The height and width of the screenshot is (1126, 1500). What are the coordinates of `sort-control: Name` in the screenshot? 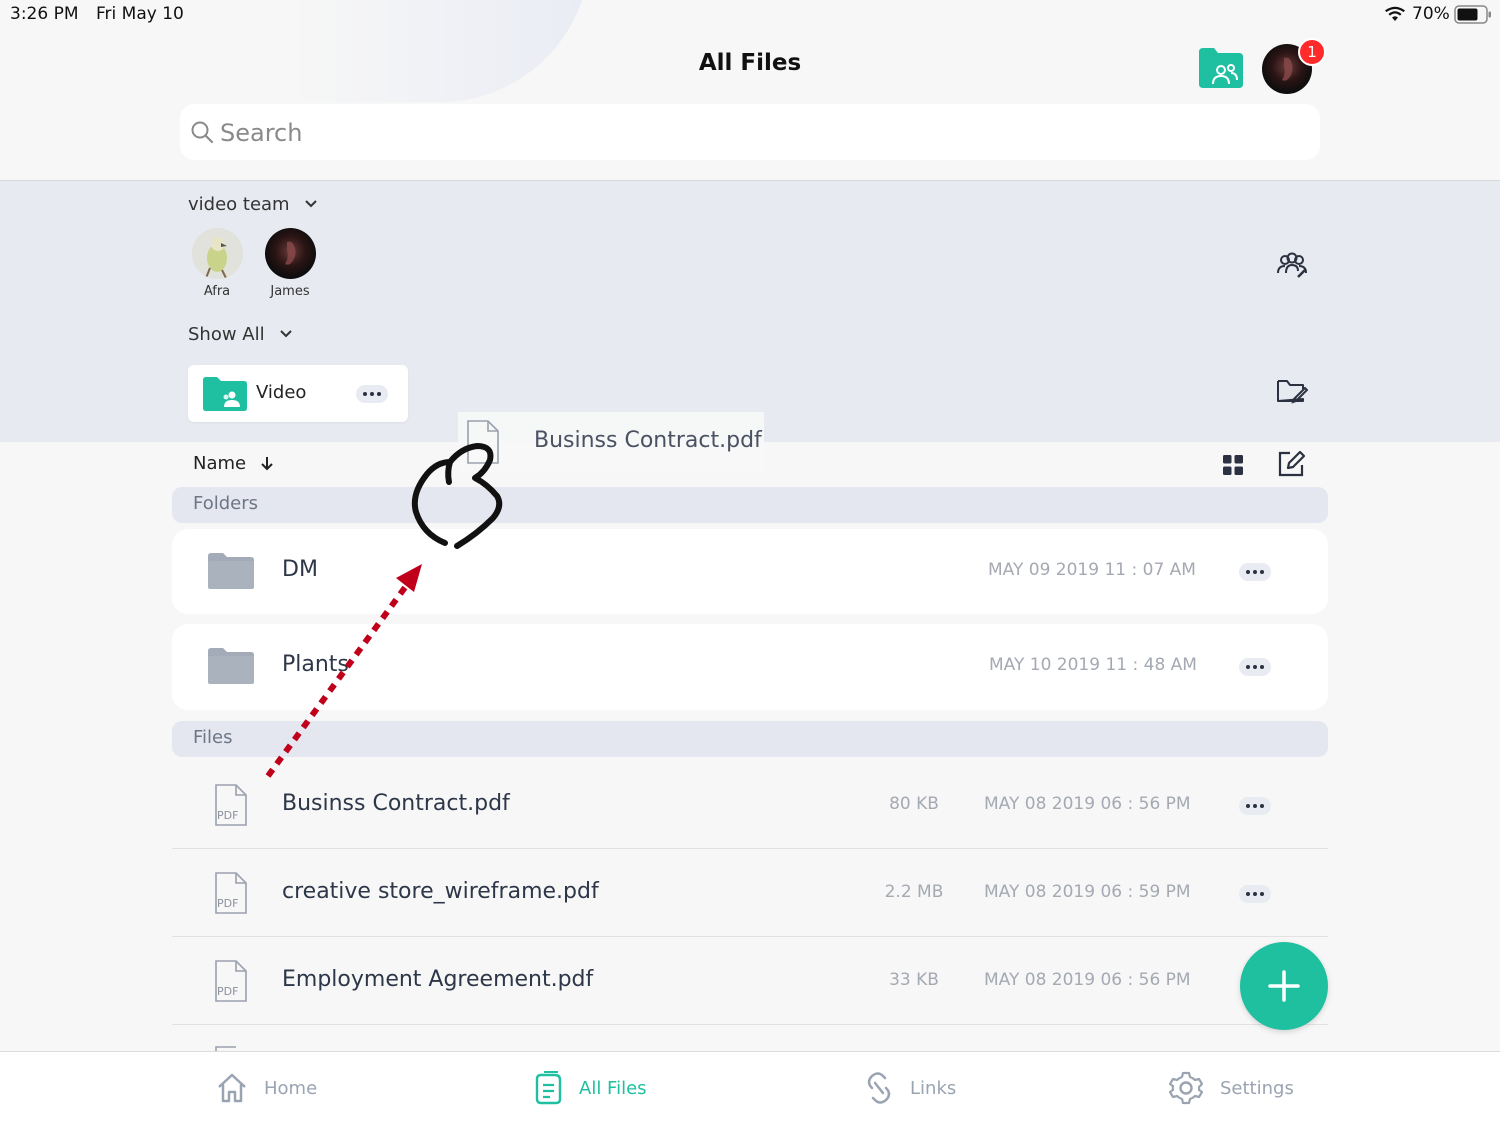 It's located at (233, 463).